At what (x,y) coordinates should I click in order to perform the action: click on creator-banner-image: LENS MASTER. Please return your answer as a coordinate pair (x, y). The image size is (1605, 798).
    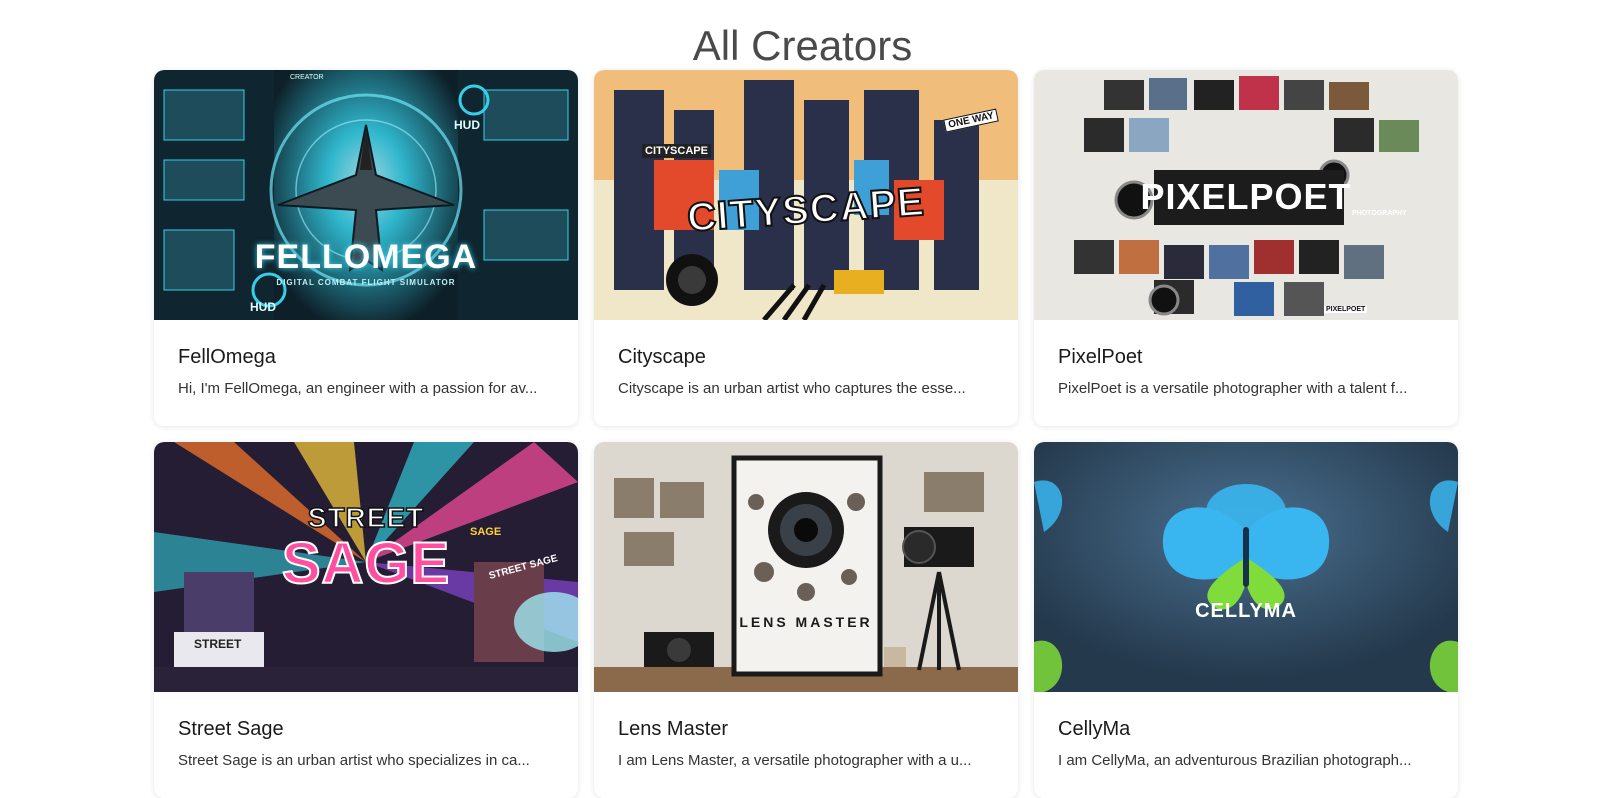
    Looking at the image, I should click on (806, 567).